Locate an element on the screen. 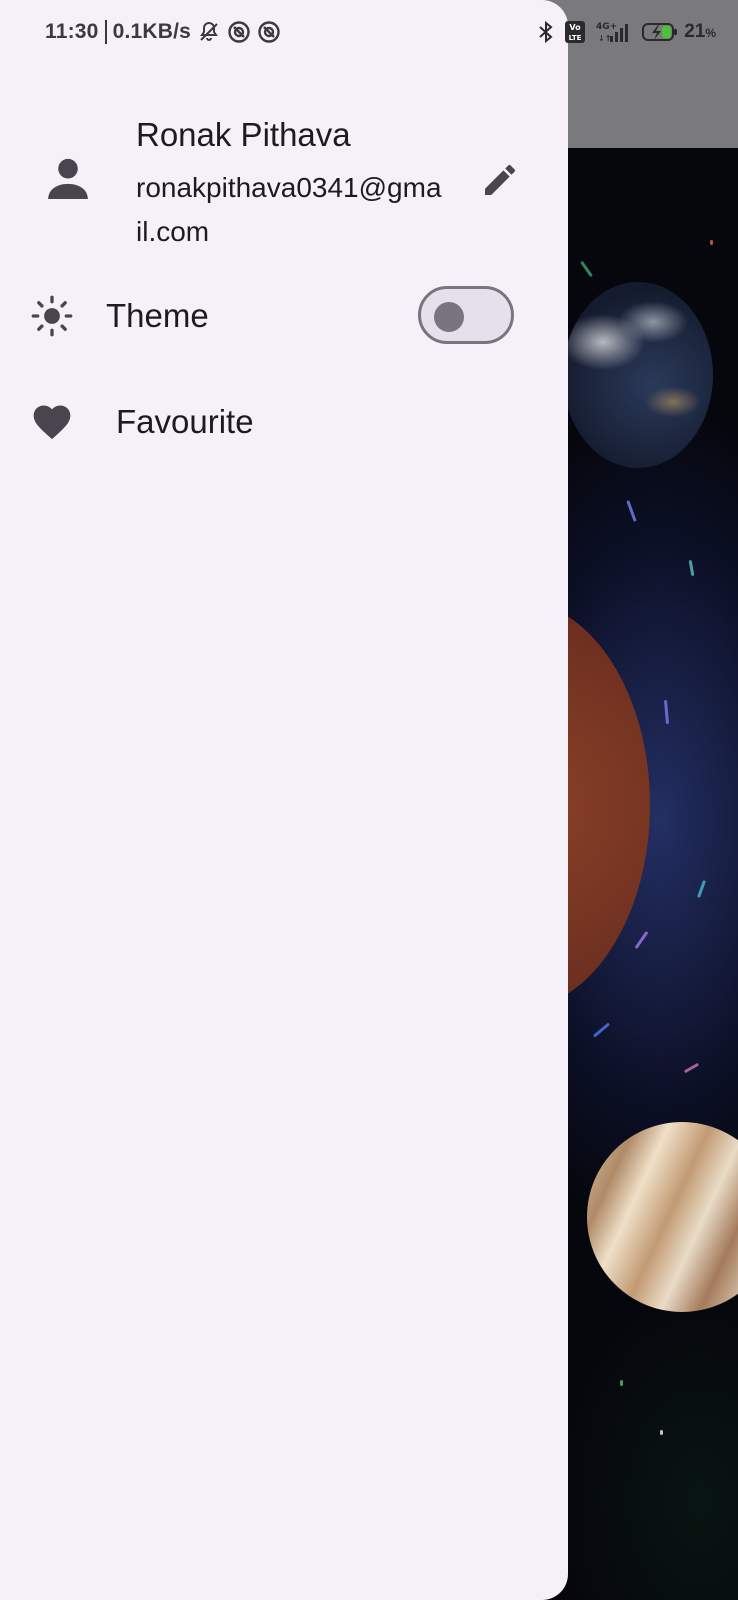  svg-text: 4G+ is located at coordinates (606, 27).